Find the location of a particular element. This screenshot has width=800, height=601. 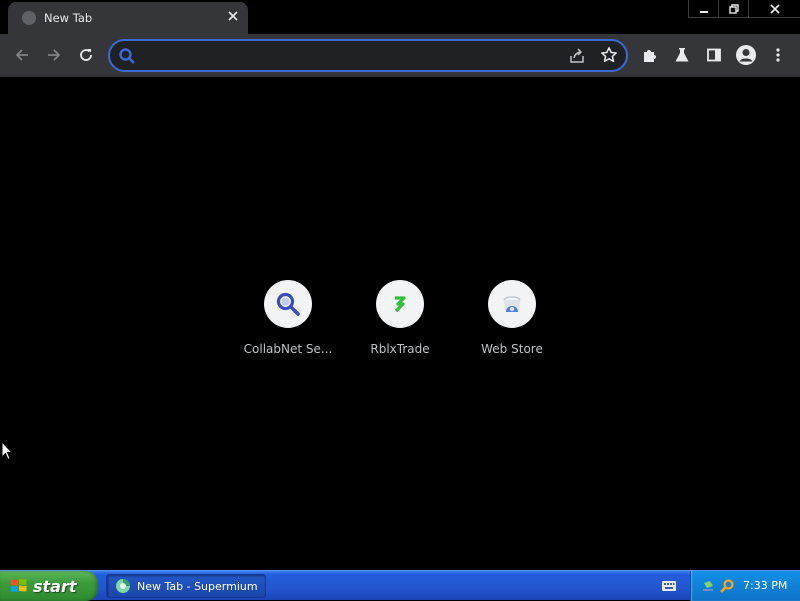

minimize-icon is located at coordinates (703, 9).